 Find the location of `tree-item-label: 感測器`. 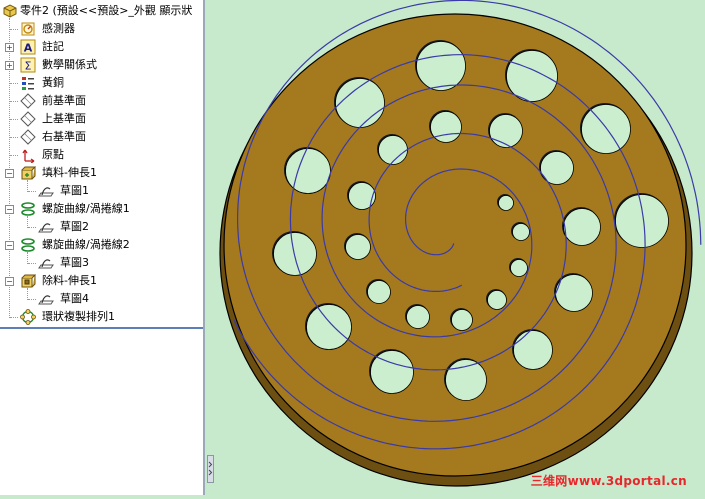

tree-item-label: 感測器 is located at coordinates (58, 28).